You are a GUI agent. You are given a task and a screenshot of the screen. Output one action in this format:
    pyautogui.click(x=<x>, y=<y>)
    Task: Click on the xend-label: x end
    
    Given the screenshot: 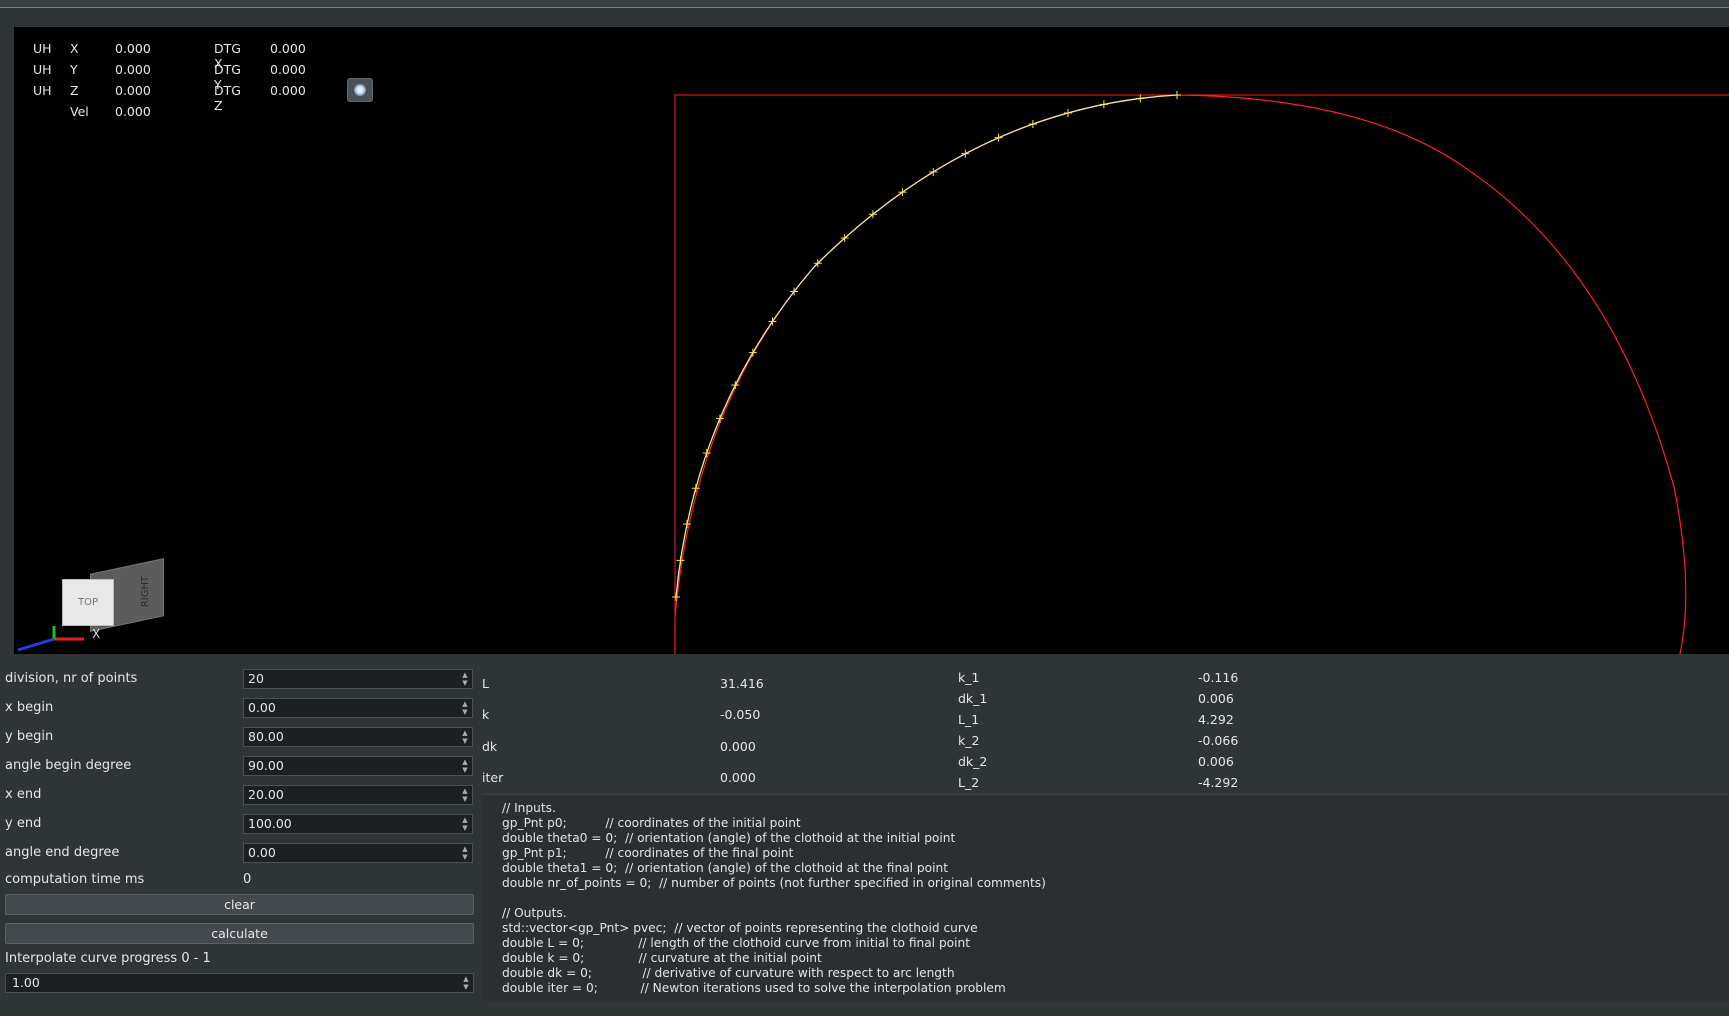 What is the action you would take?
    pyautogui.click(x=23, y=794)
    